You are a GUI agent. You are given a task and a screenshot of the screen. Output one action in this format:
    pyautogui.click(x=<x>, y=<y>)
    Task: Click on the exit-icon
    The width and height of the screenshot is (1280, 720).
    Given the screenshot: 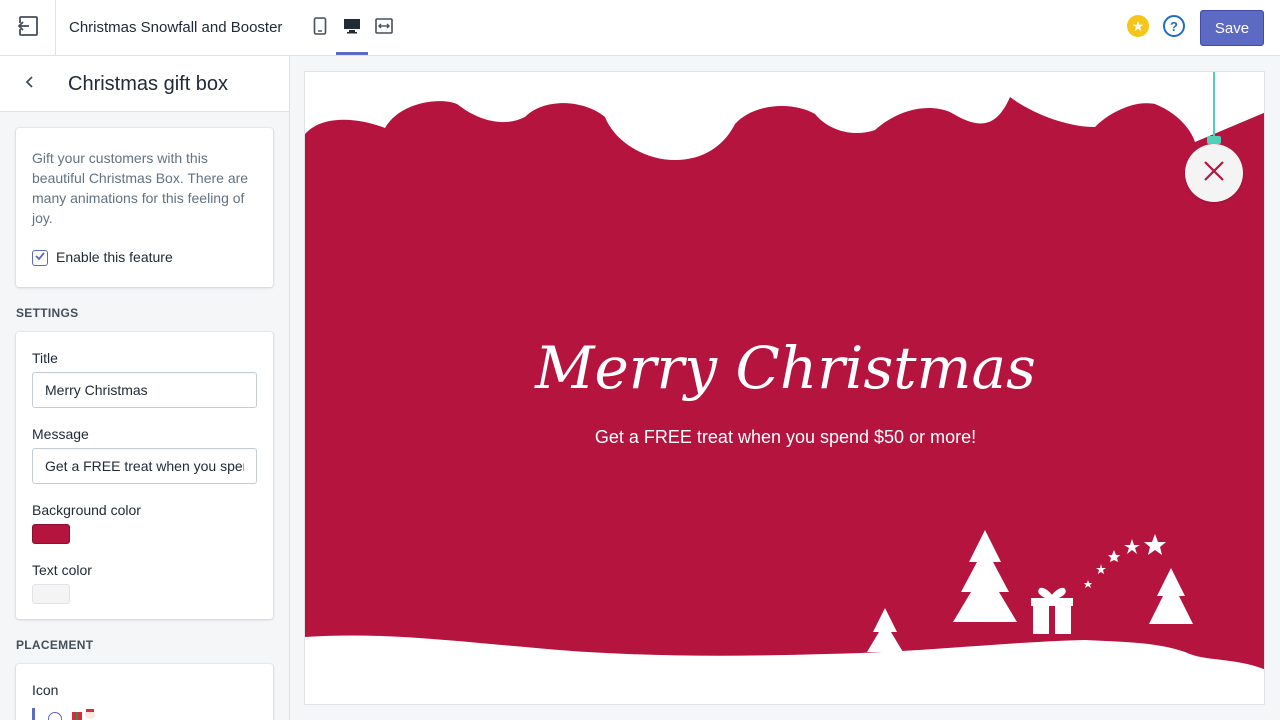 What is the action you would take?
    pyautogui.click(x=28, y=28)
    